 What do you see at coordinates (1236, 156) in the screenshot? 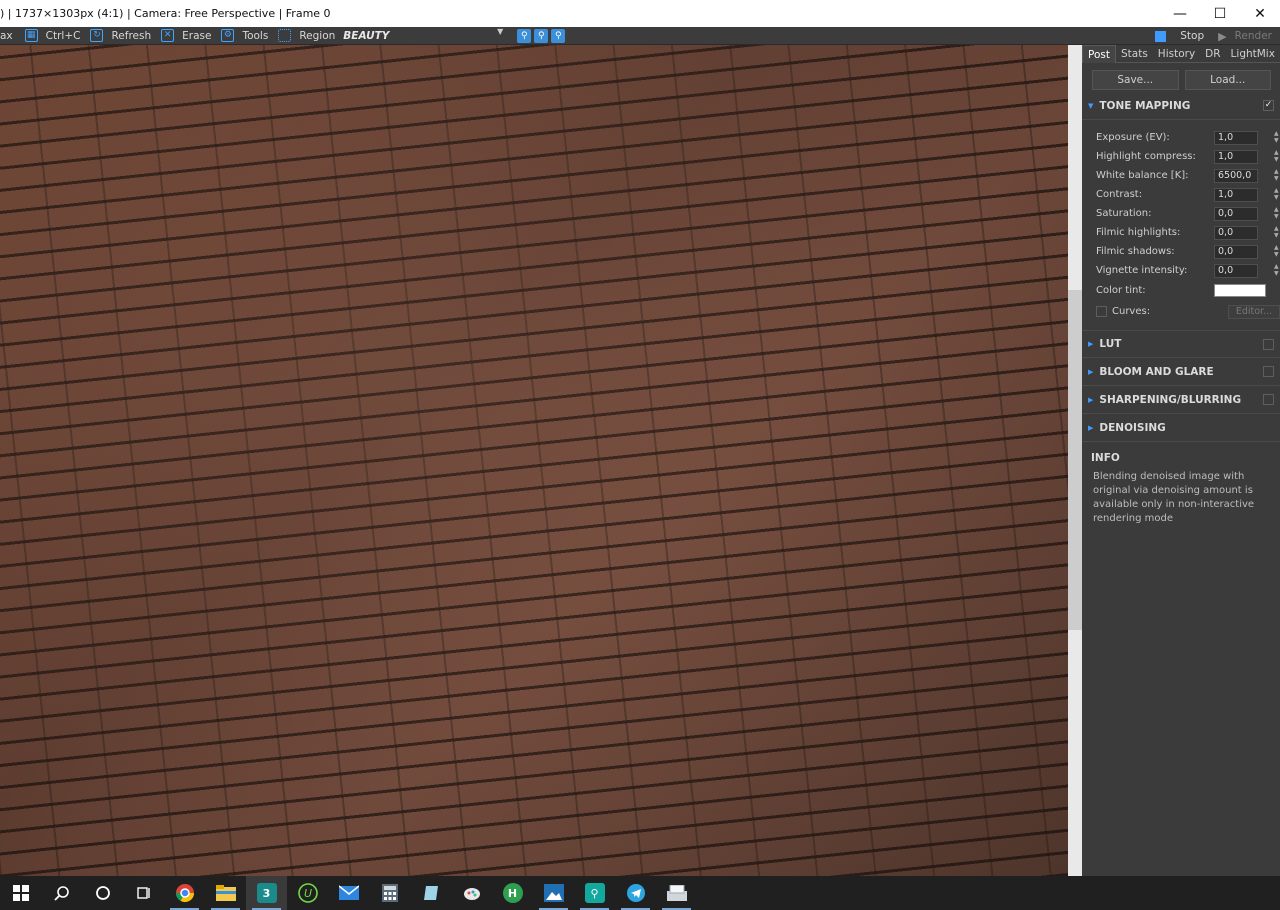
I see `highlight-compress-input: 1,0` at bounding box center [1236, 156].